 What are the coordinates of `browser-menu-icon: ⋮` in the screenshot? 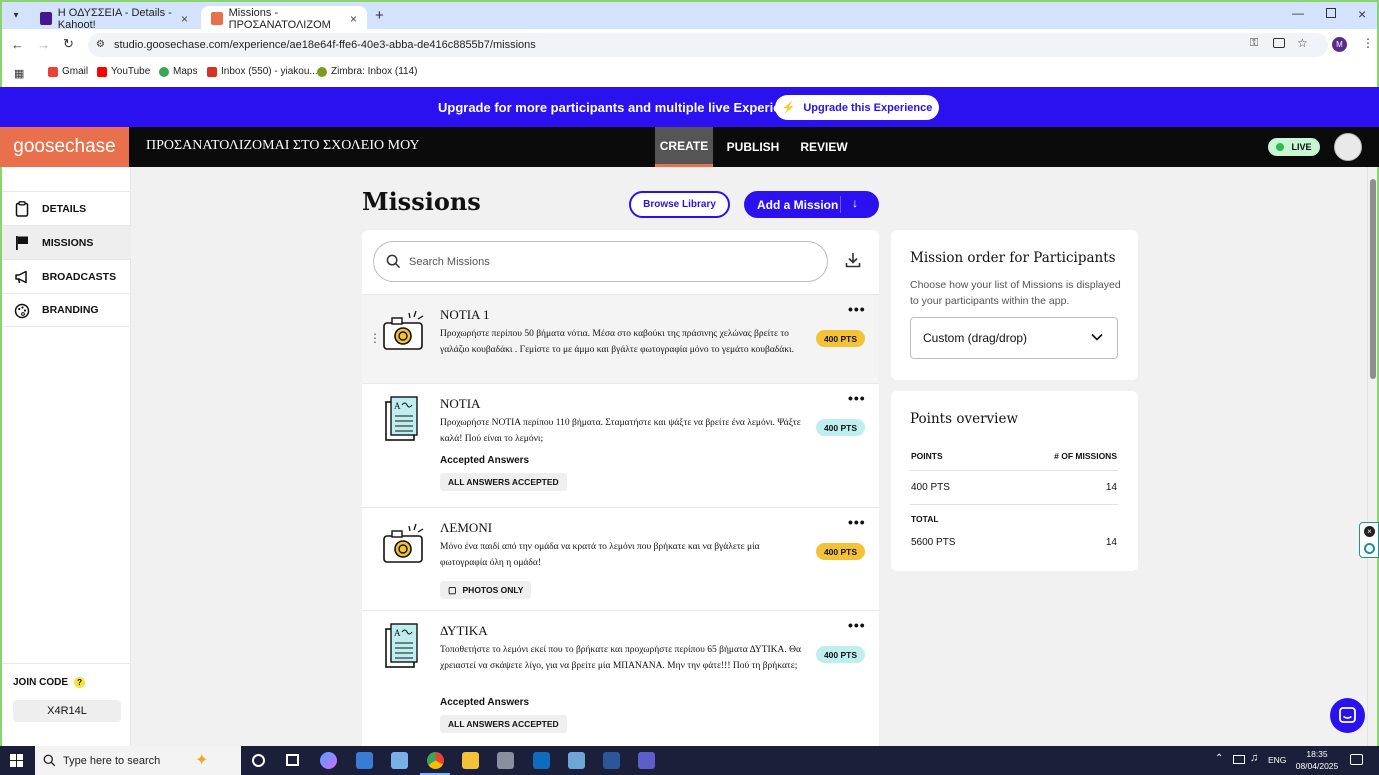 It's located at (1368, 43).